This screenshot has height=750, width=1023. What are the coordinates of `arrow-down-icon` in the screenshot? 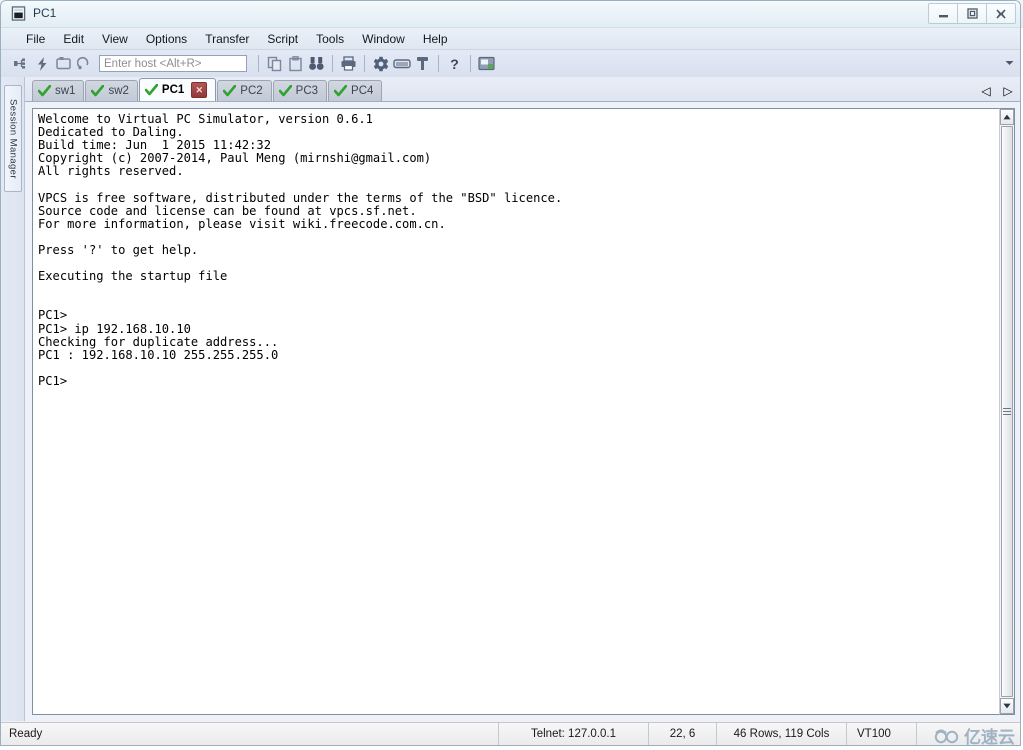 It's located at (1007, 706).